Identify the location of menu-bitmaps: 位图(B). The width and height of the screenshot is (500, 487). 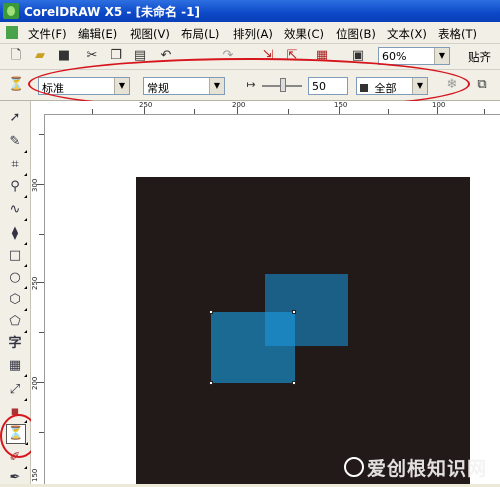
(356, 34).